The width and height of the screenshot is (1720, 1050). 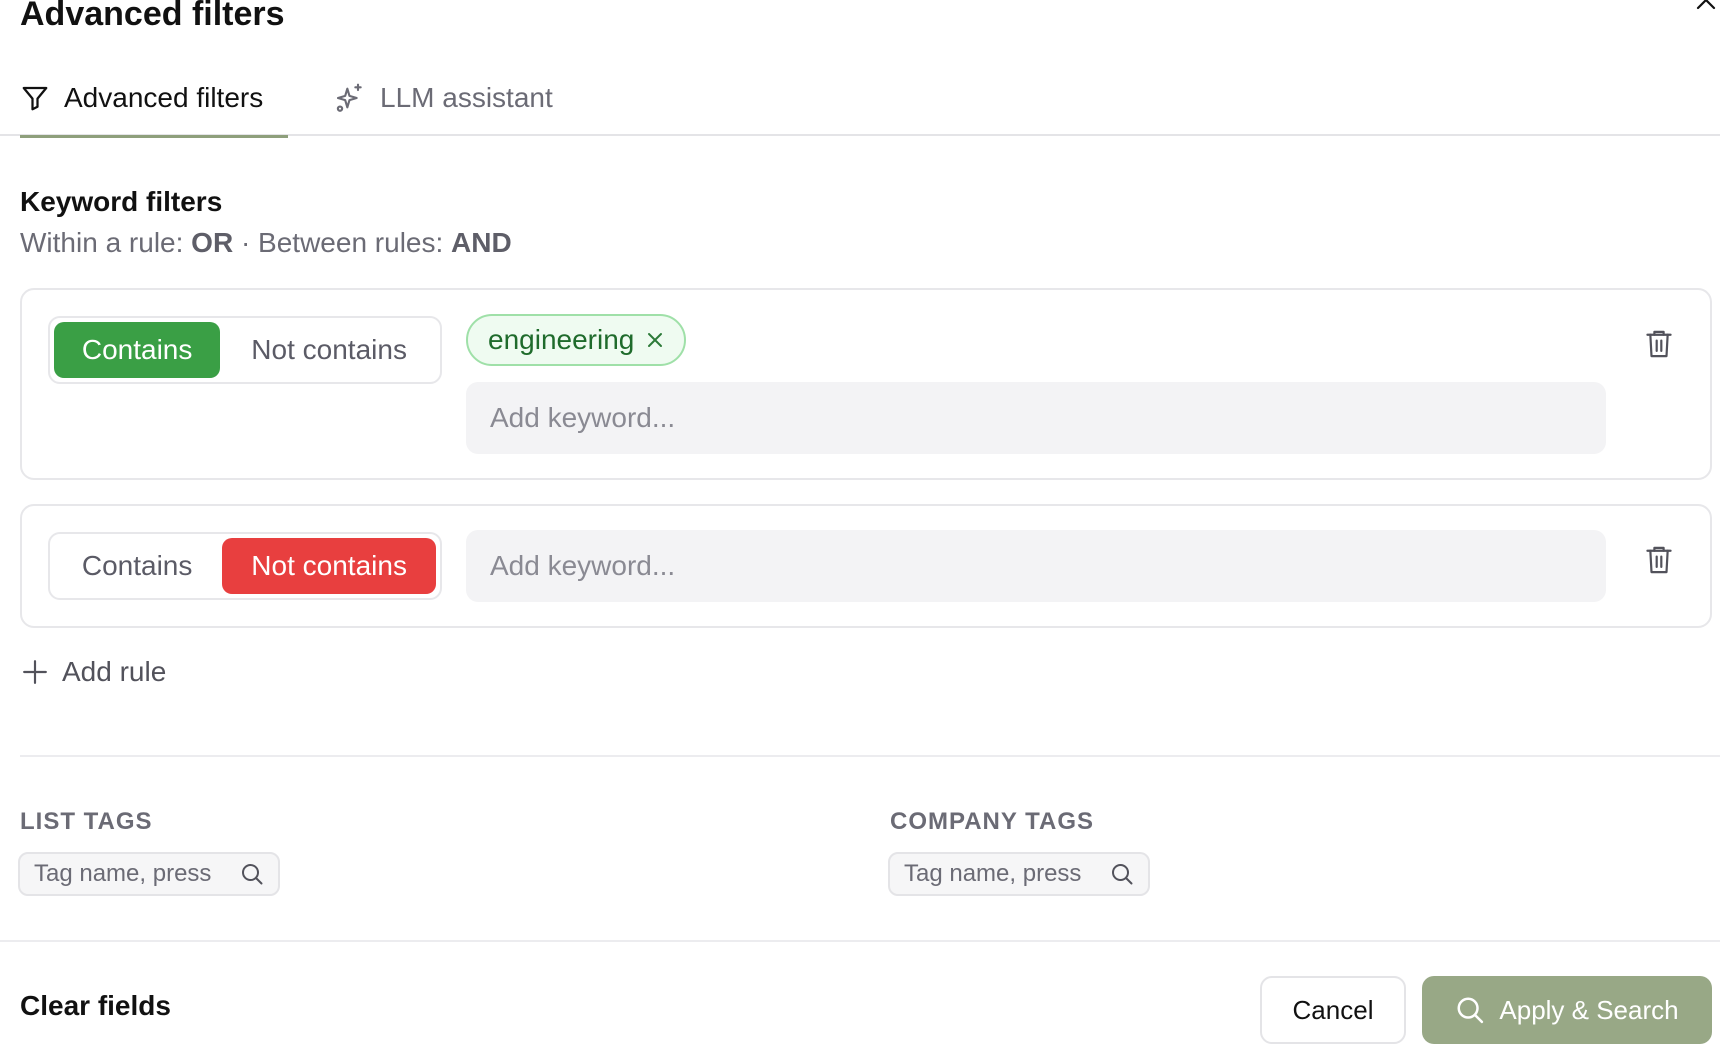 I want to click on tab-label: LLM assistant, so click(x=466, y=97).